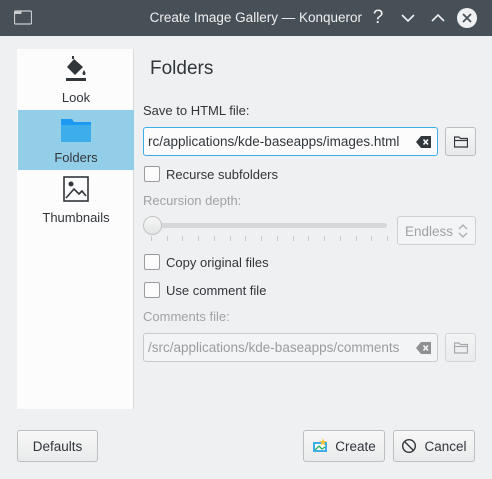 The height and width of the screenshot is (479, 492). What do you see at coordinates (76, 97) in the screenshot?
I see `sidebar-item-label: Look` at bounding box center [76, 97].